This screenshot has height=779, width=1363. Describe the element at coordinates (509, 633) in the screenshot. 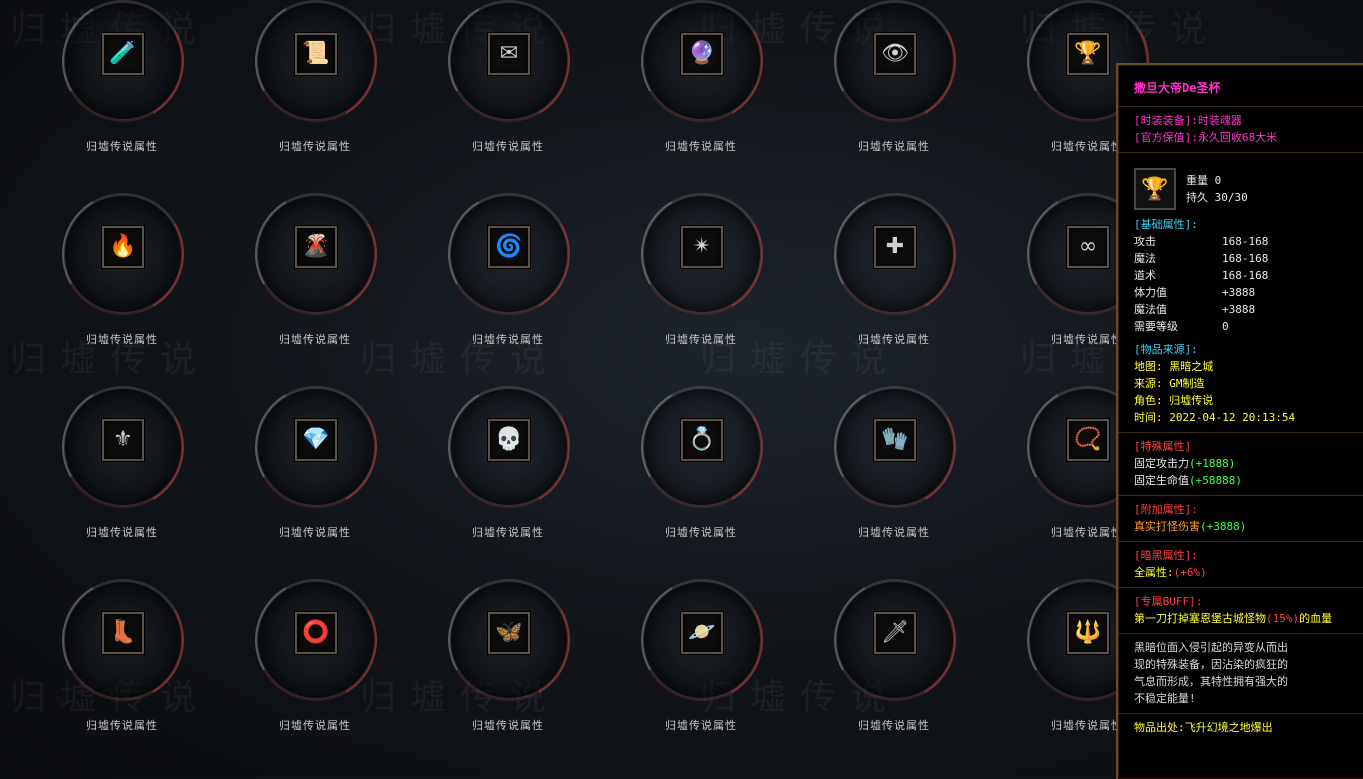

I see `cyan-claw-icon: 🦋` at that location.